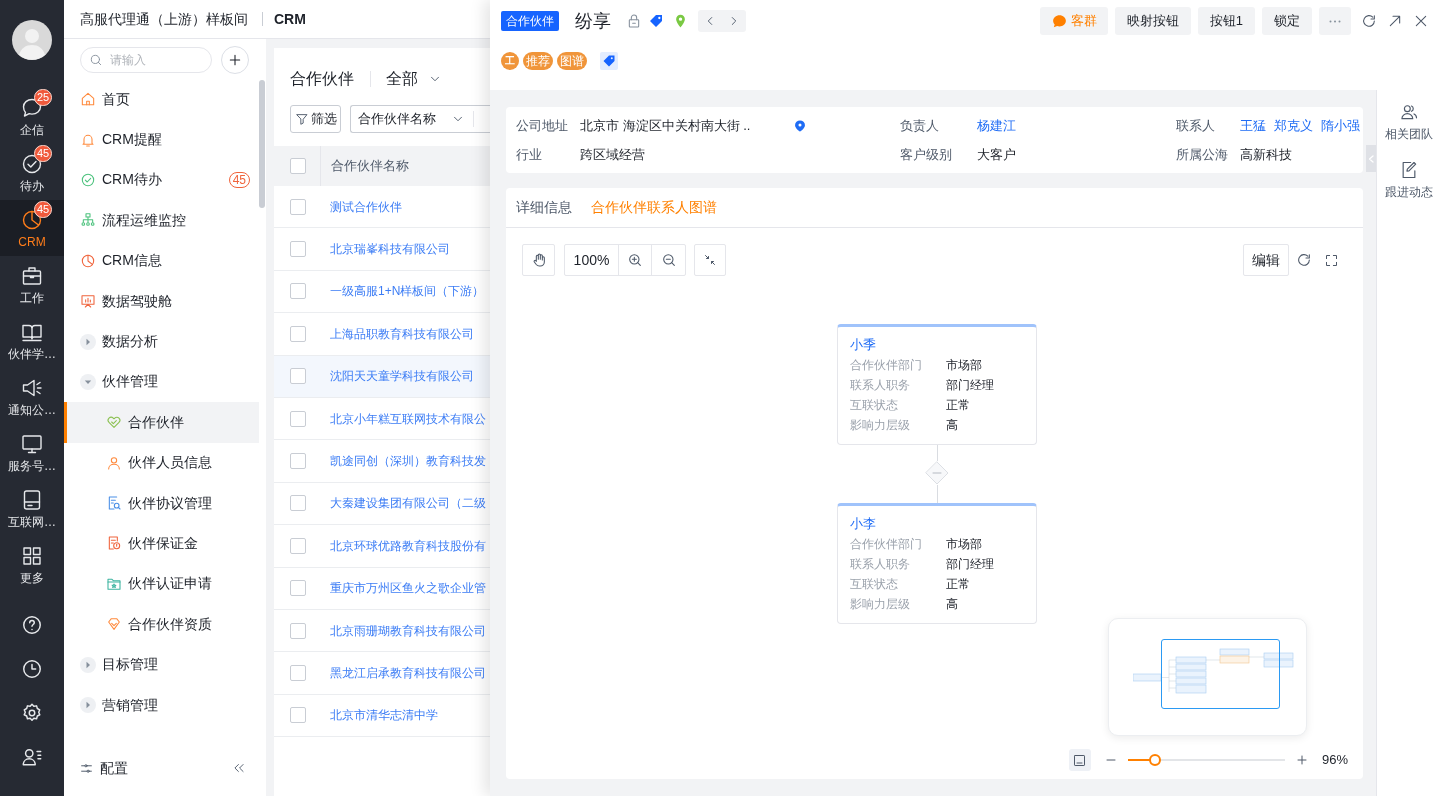 The width and height of the screenshot is (1440, 796). What do you see at coordinates (161, 705) in the screenshot?
I see `menu-group: 营销管理` at bounding box center [161, 705].